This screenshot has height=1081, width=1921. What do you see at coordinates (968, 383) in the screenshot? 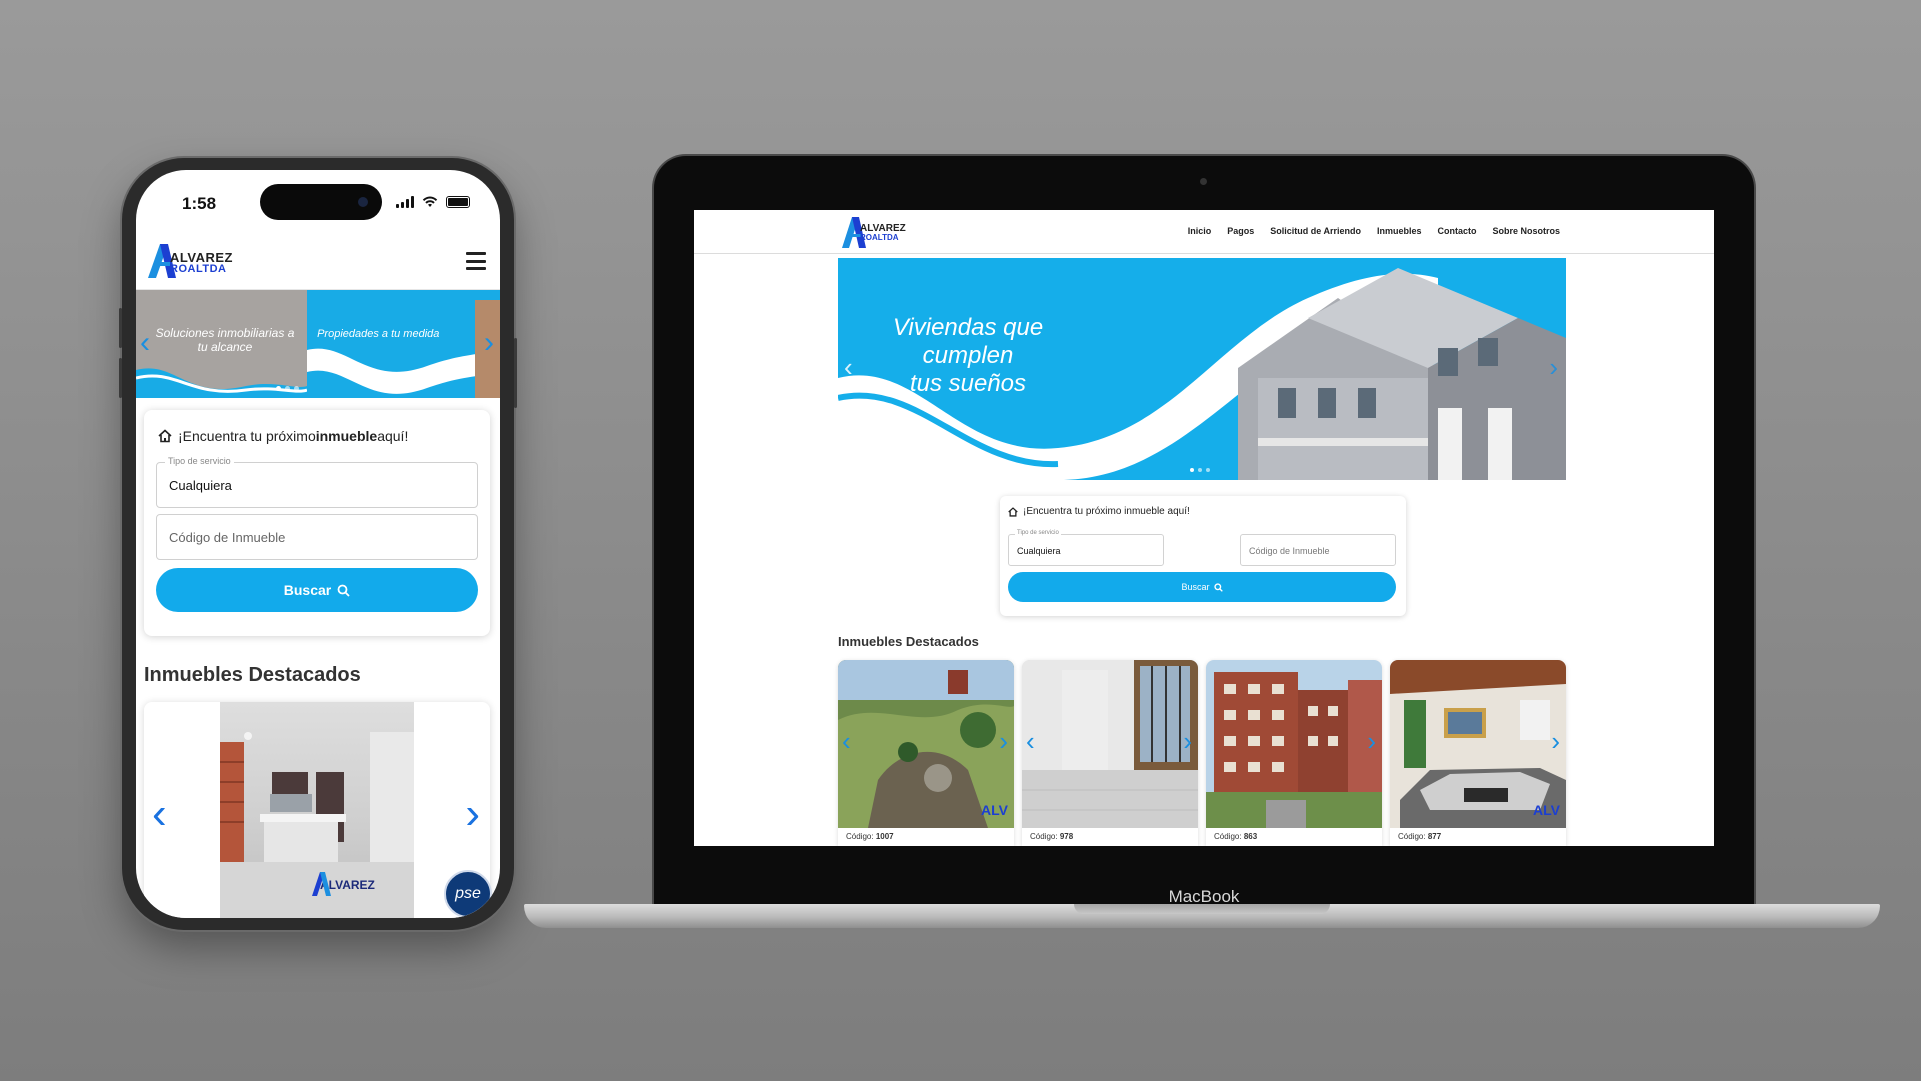
I see `hero-title-line2: tus sueños` at bounding box center [968, 383].